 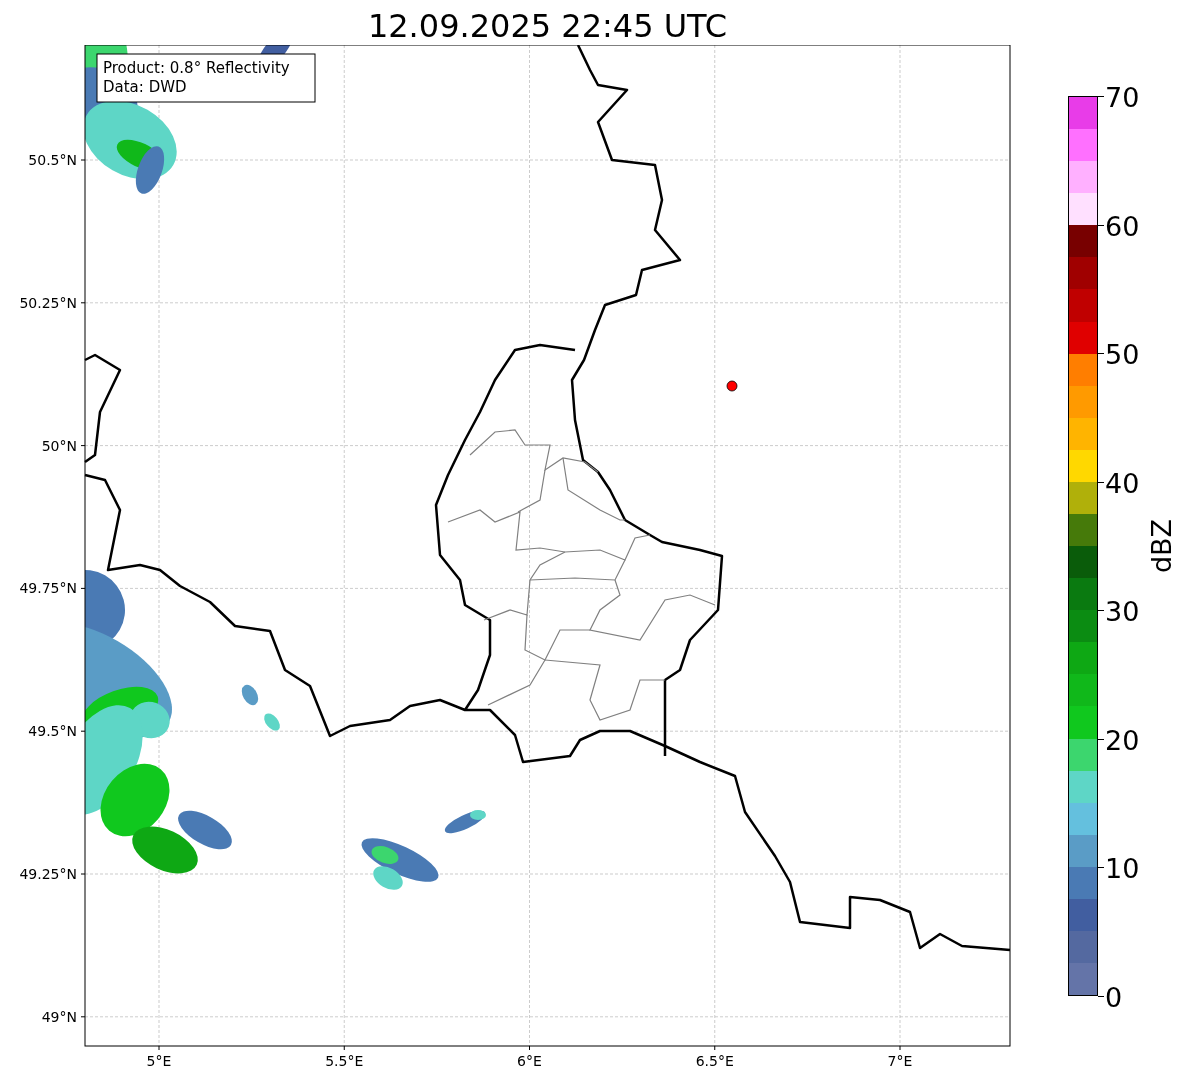 I want to click on axis-tick-label: 49°N, so click(x=59, y=1016).